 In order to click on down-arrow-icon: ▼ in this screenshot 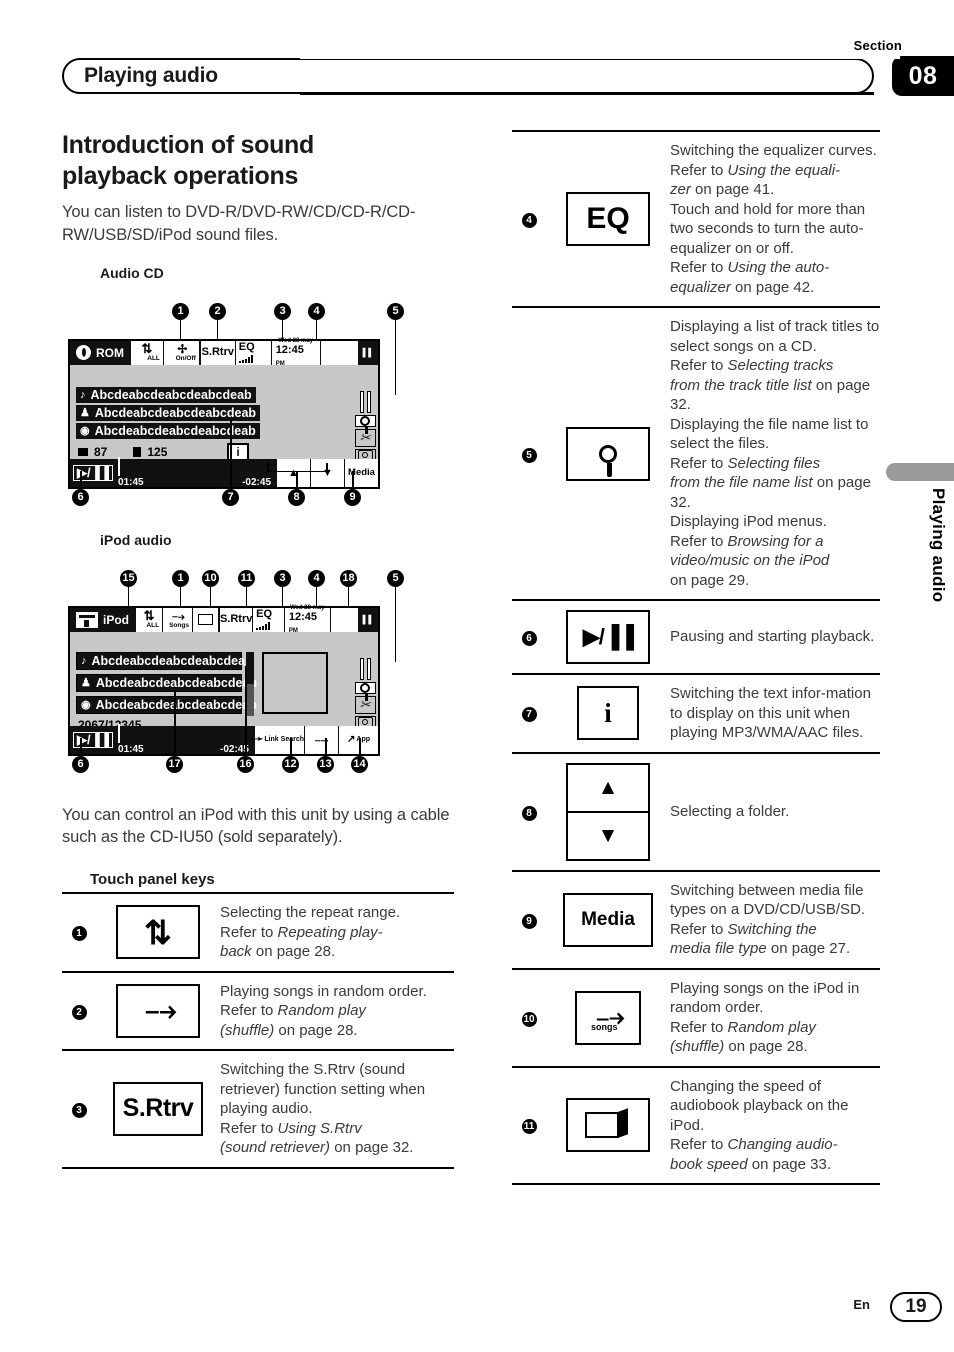, I will do `click(608, 836)`.